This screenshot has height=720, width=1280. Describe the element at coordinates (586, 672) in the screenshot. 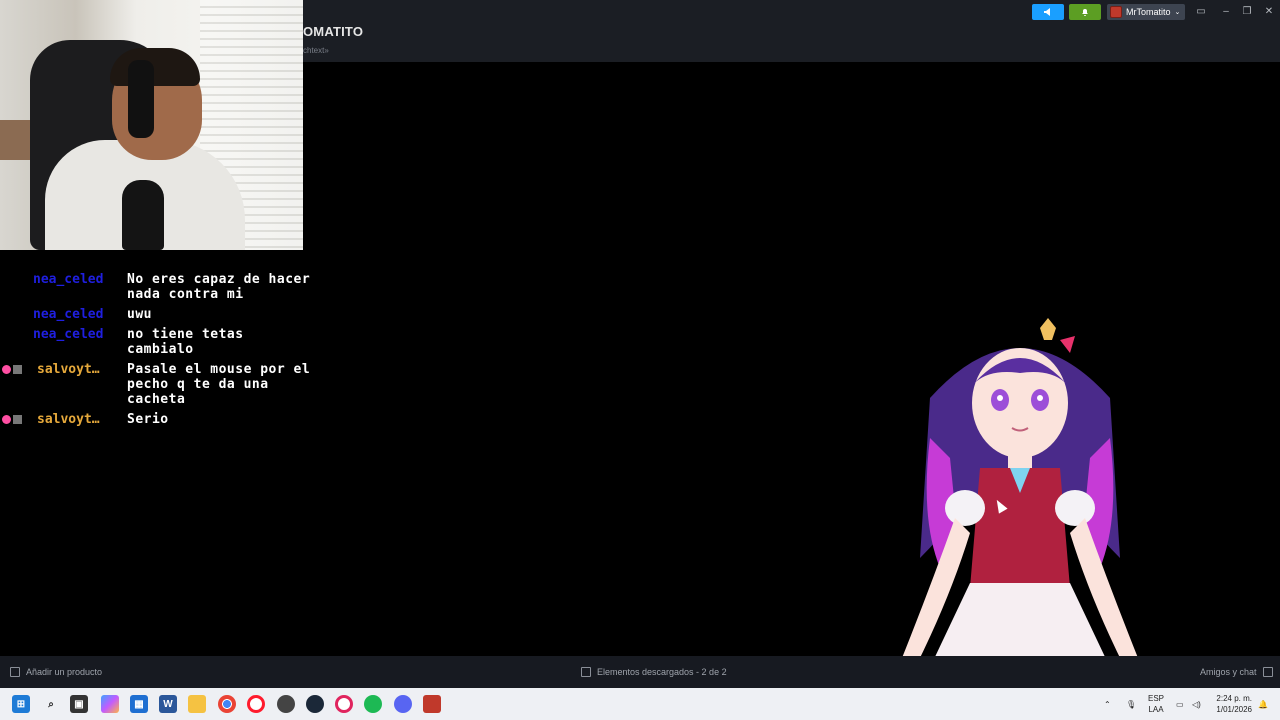

I see `download-icon` at that location.